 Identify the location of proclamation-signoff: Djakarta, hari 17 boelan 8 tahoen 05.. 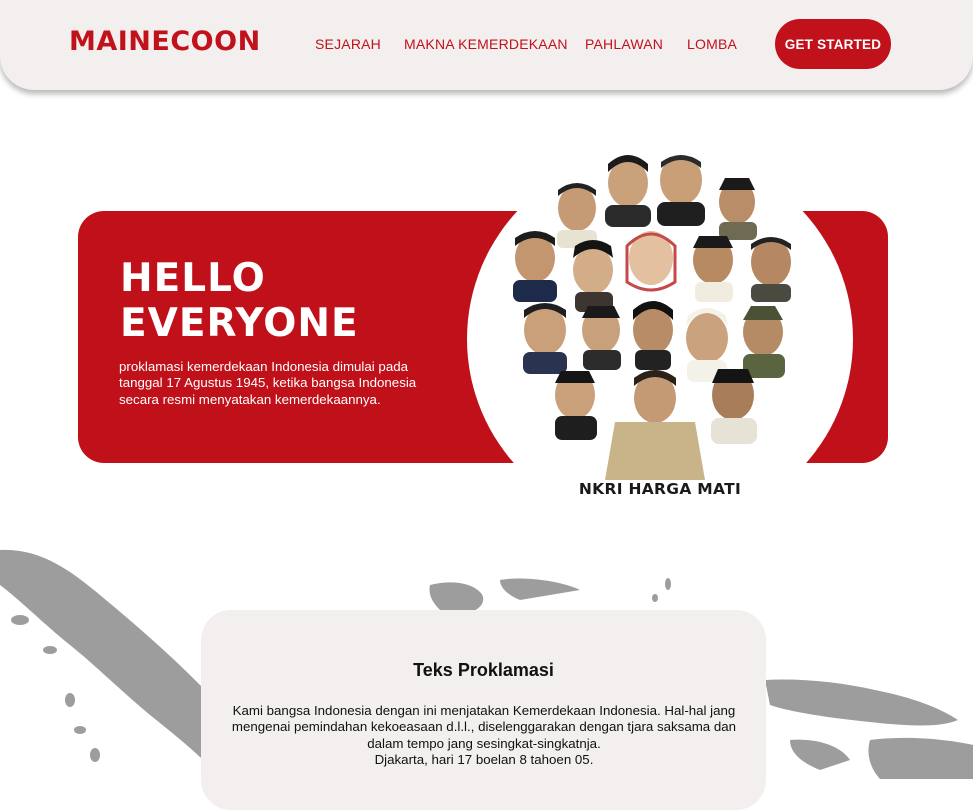
(484, 759).